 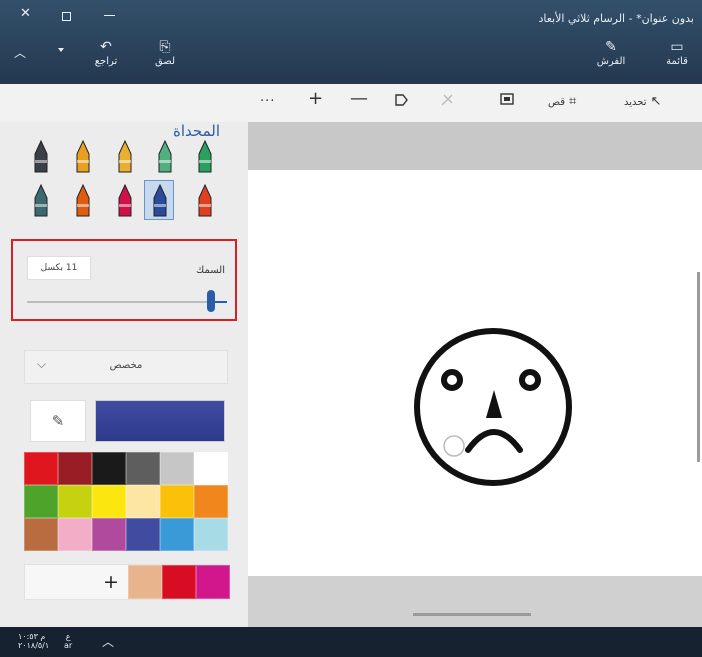 I want to click on brushes-label: الفرش, so click(x=611, y=61).